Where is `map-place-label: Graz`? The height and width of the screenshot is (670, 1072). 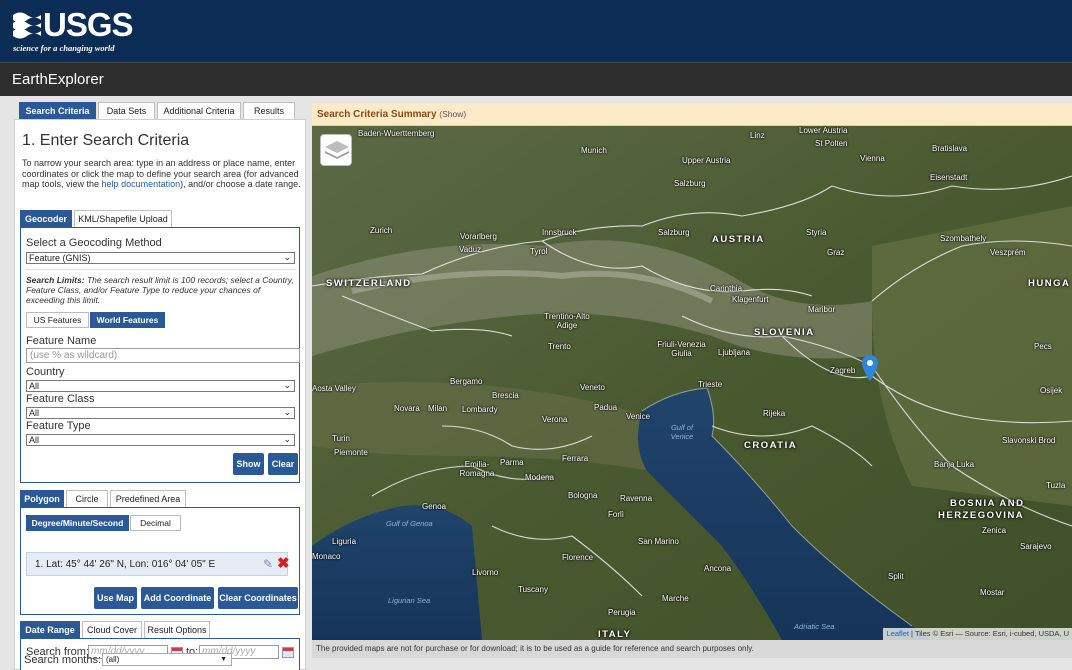
map-place-label: Graz is located at coordinates (836, 252).